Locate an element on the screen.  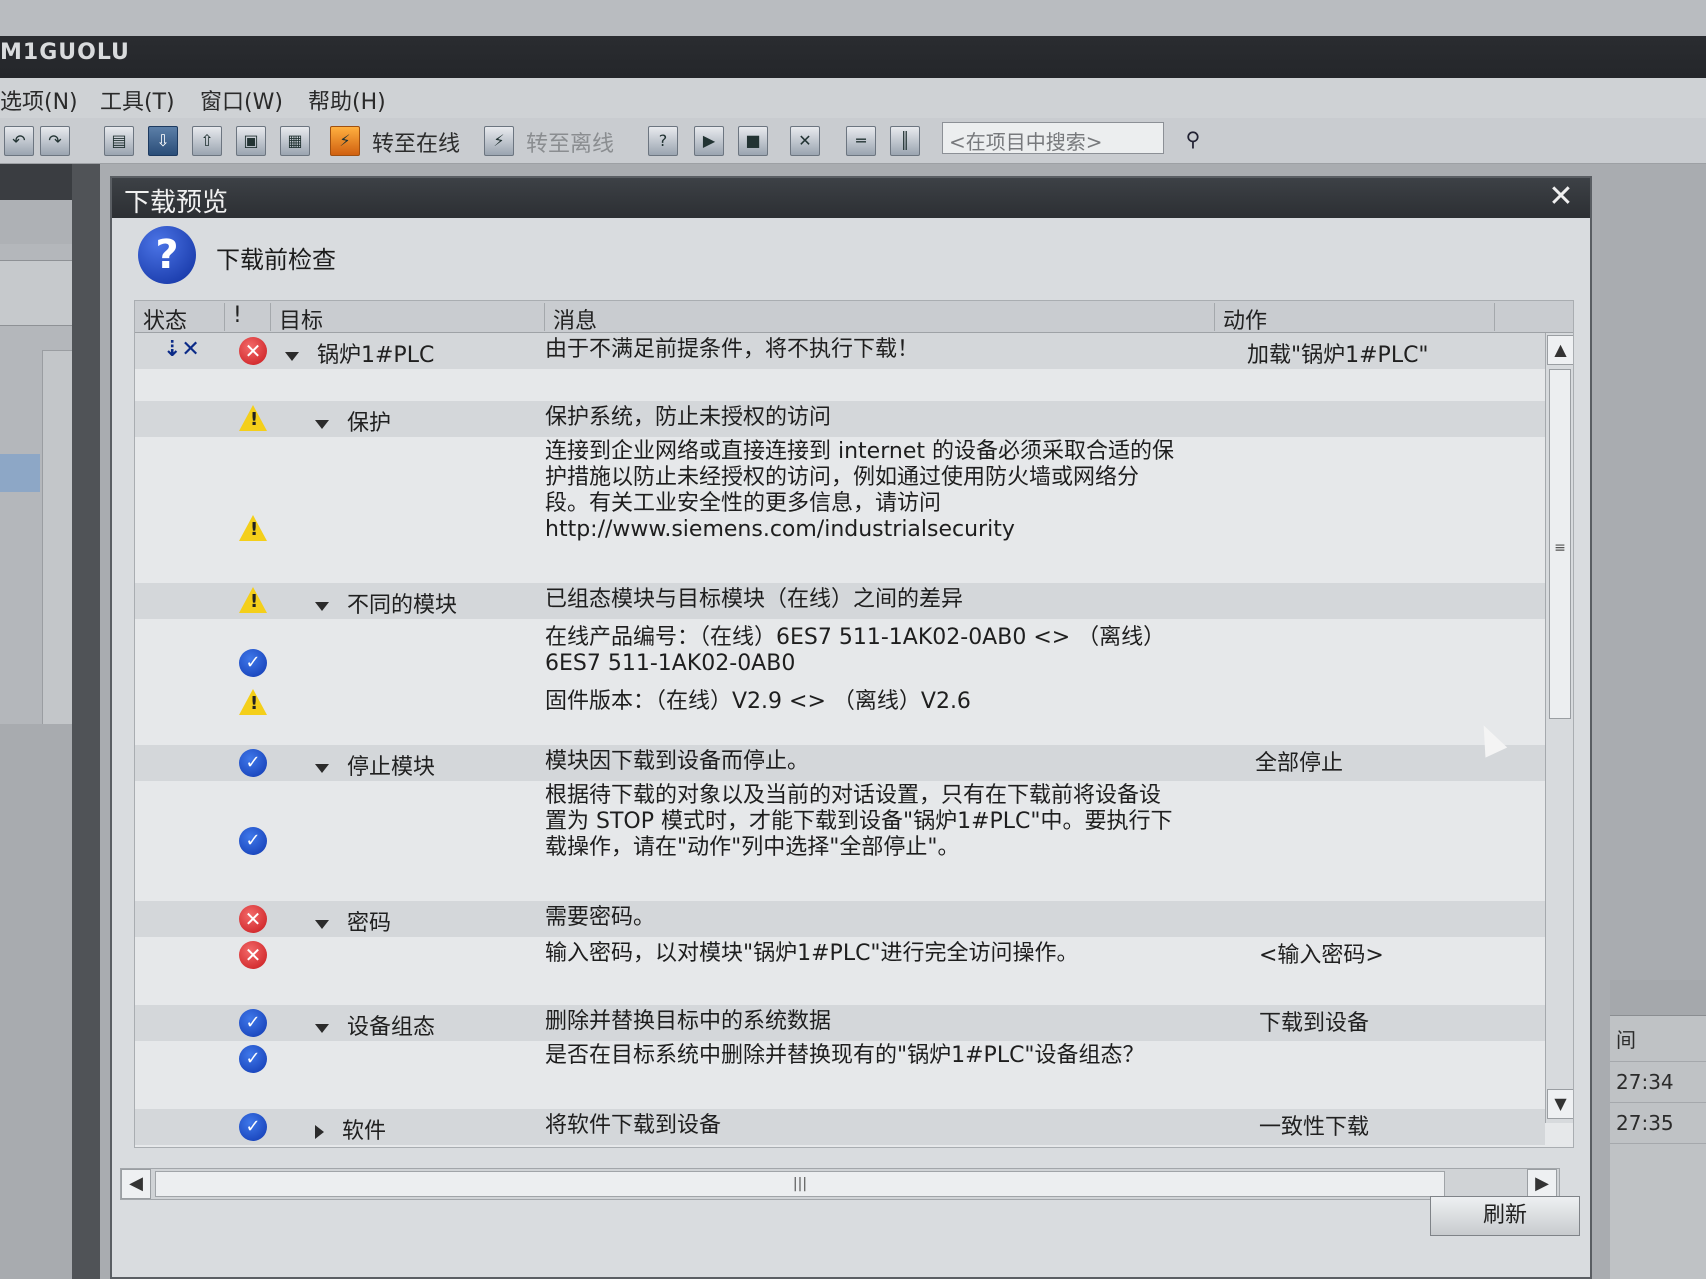
redo-icon: ↷ is located at coordinates (55, 141).